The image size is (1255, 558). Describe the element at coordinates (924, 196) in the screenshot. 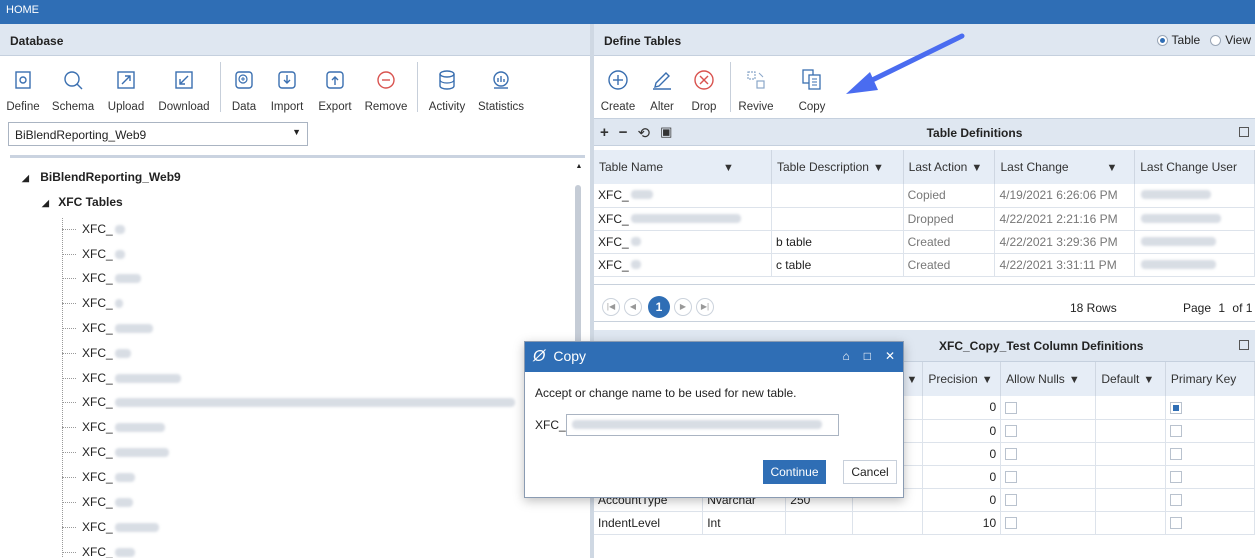

I see `table-row: XFC_ Copied 4/19/2021 6:26:06 PM` at that location.